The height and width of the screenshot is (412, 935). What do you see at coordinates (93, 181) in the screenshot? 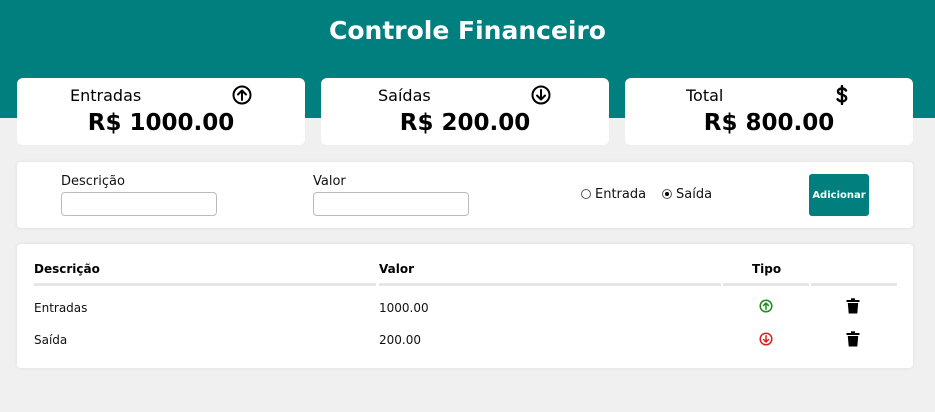
I see `descricao-label: Descrição` at bounding box center [93, 181].